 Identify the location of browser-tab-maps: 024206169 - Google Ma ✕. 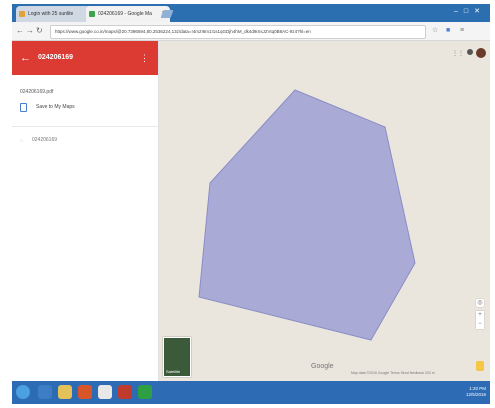
(128, 14).